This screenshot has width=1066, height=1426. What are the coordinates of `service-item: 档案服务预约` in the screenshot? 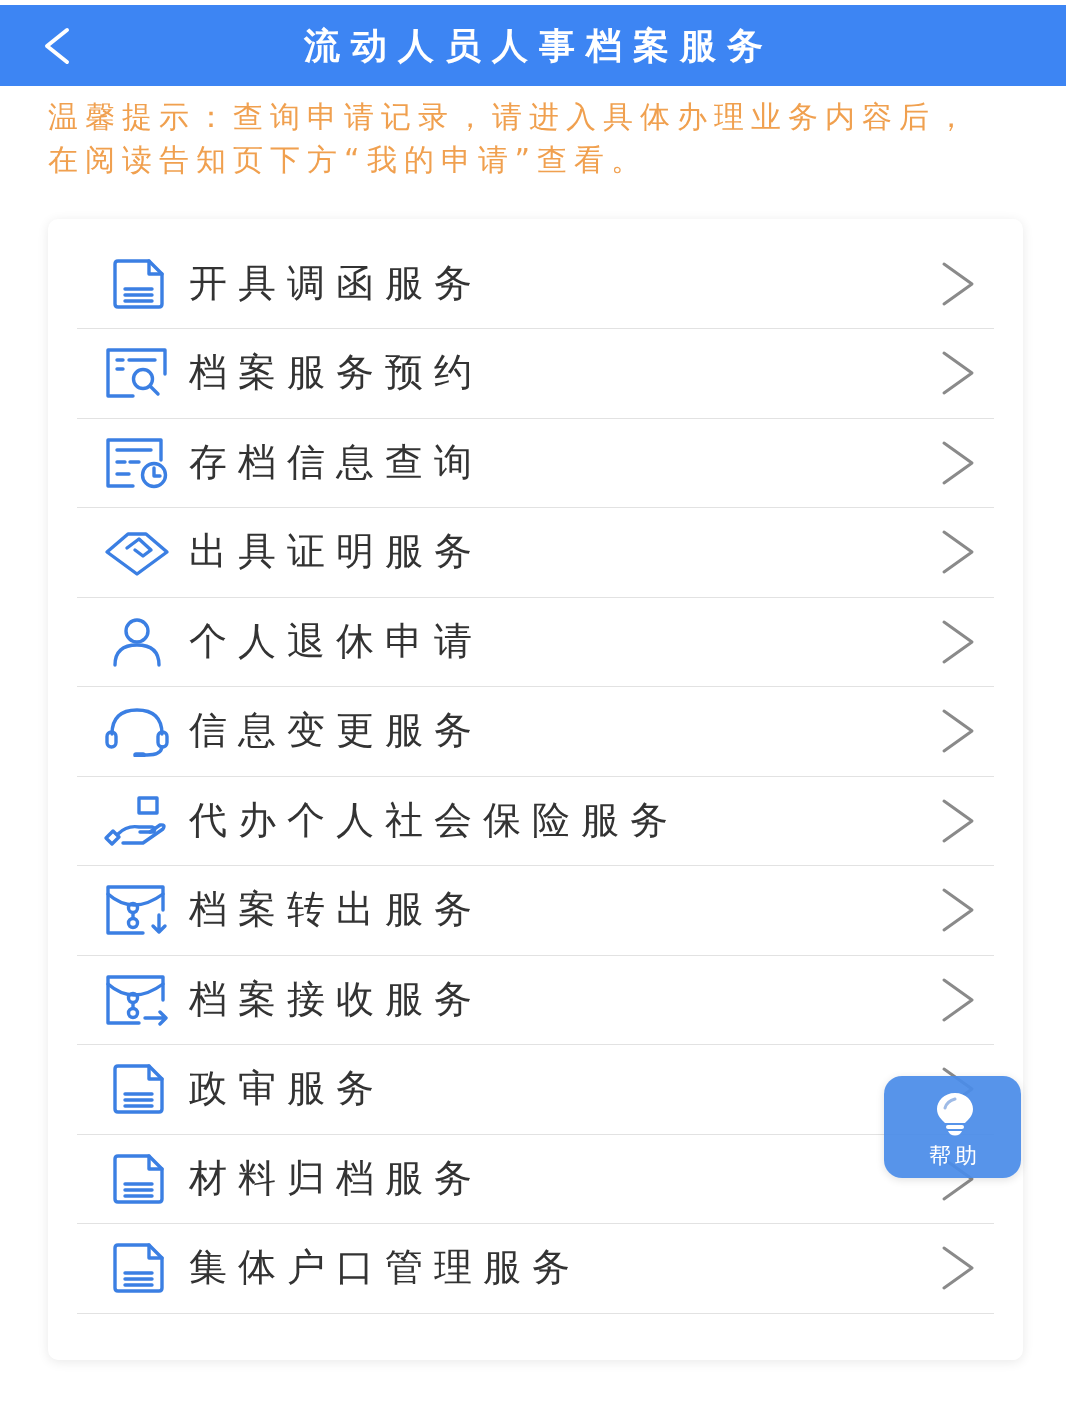 It's located at (280, 373).